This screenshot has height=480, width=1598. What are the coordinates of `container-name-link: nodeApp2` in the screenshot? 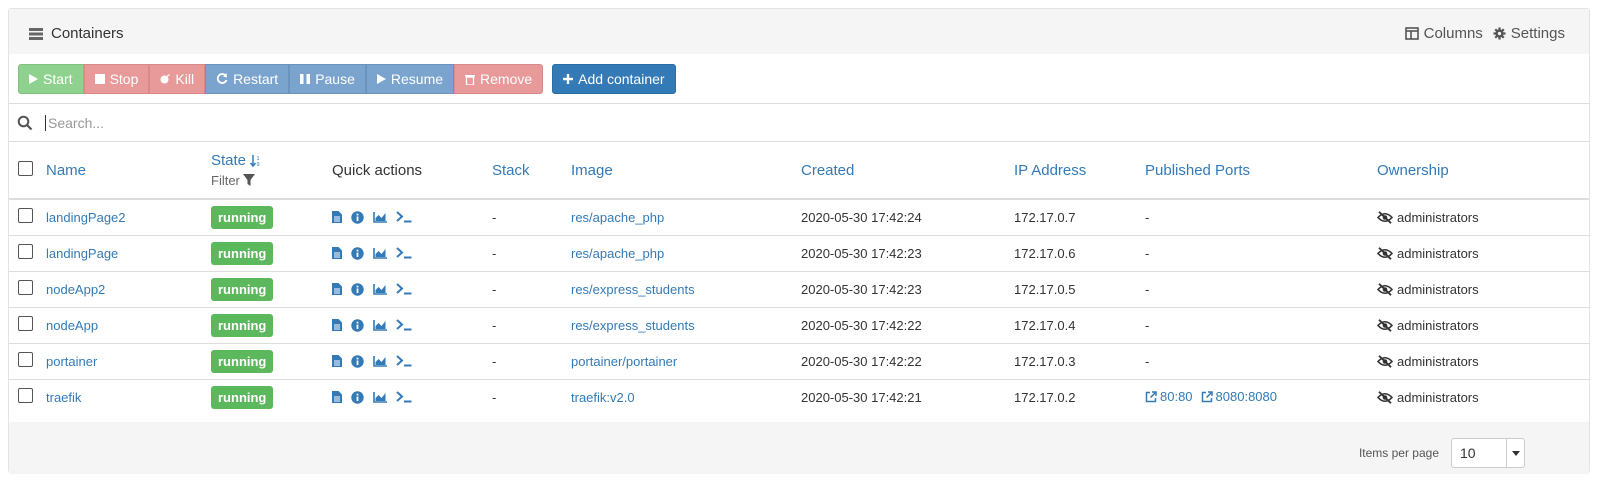 It's located at (75, 289).